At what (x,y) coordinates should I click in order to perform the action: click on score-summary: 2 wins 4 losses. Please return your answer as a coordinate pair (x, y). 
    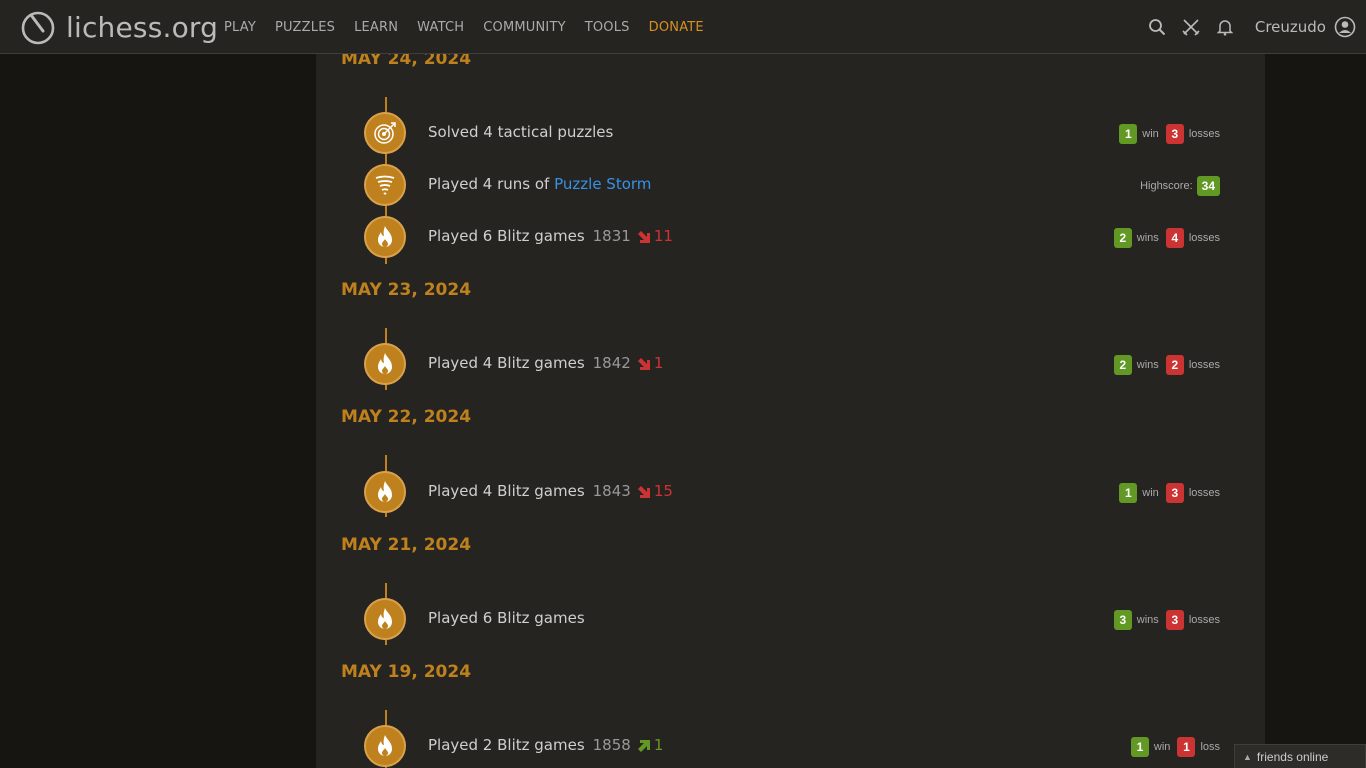
    Looking at the image, I should click on (1166, 238).